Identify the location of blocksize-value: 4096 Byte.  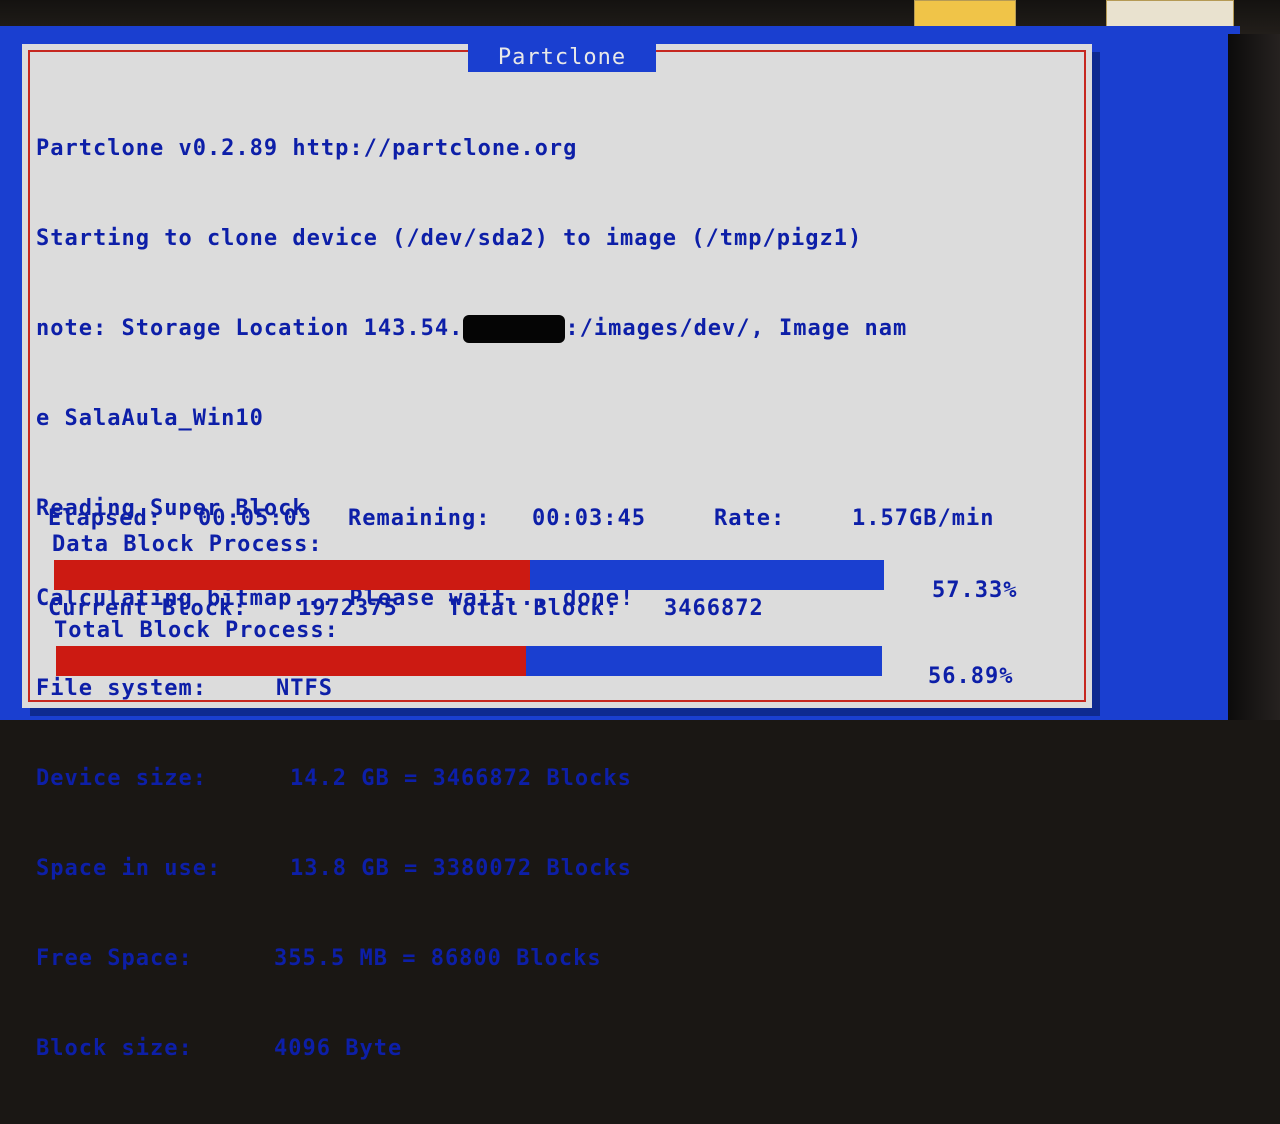
(338, 1048).